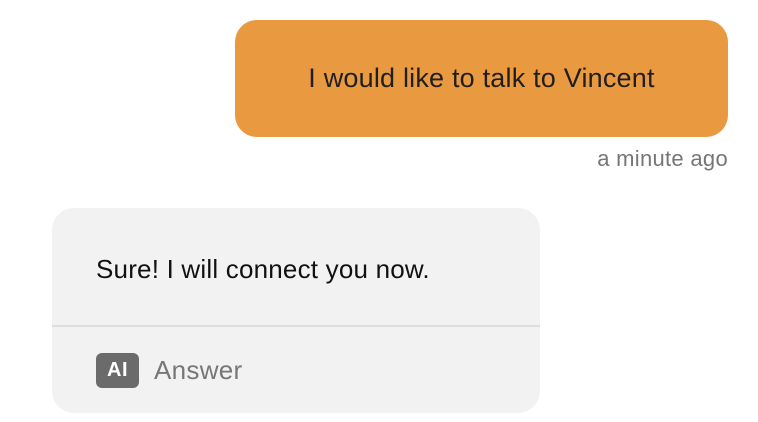 The width and height of the screenshot is (758, 422). What do you see at coordinates (263, 269) in the screenshot?
I see `bot-message-text: Sure! I will connect you now.` at bounding box center [263, 269].